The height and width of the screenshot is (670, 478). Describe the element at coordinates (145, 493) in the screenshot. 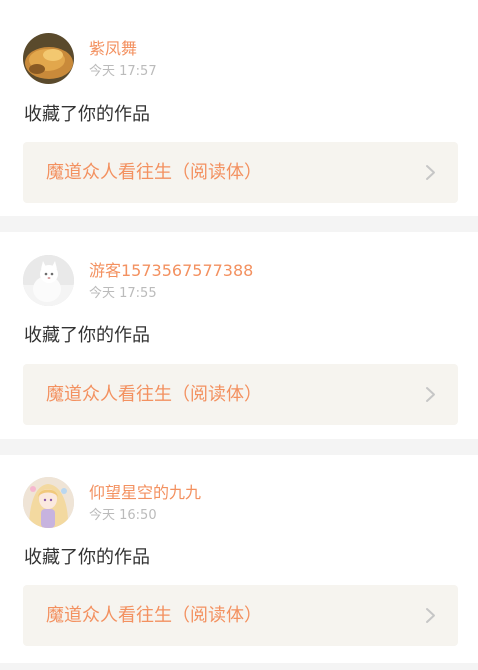

I see `username: 仰望星空的九九` at that location.